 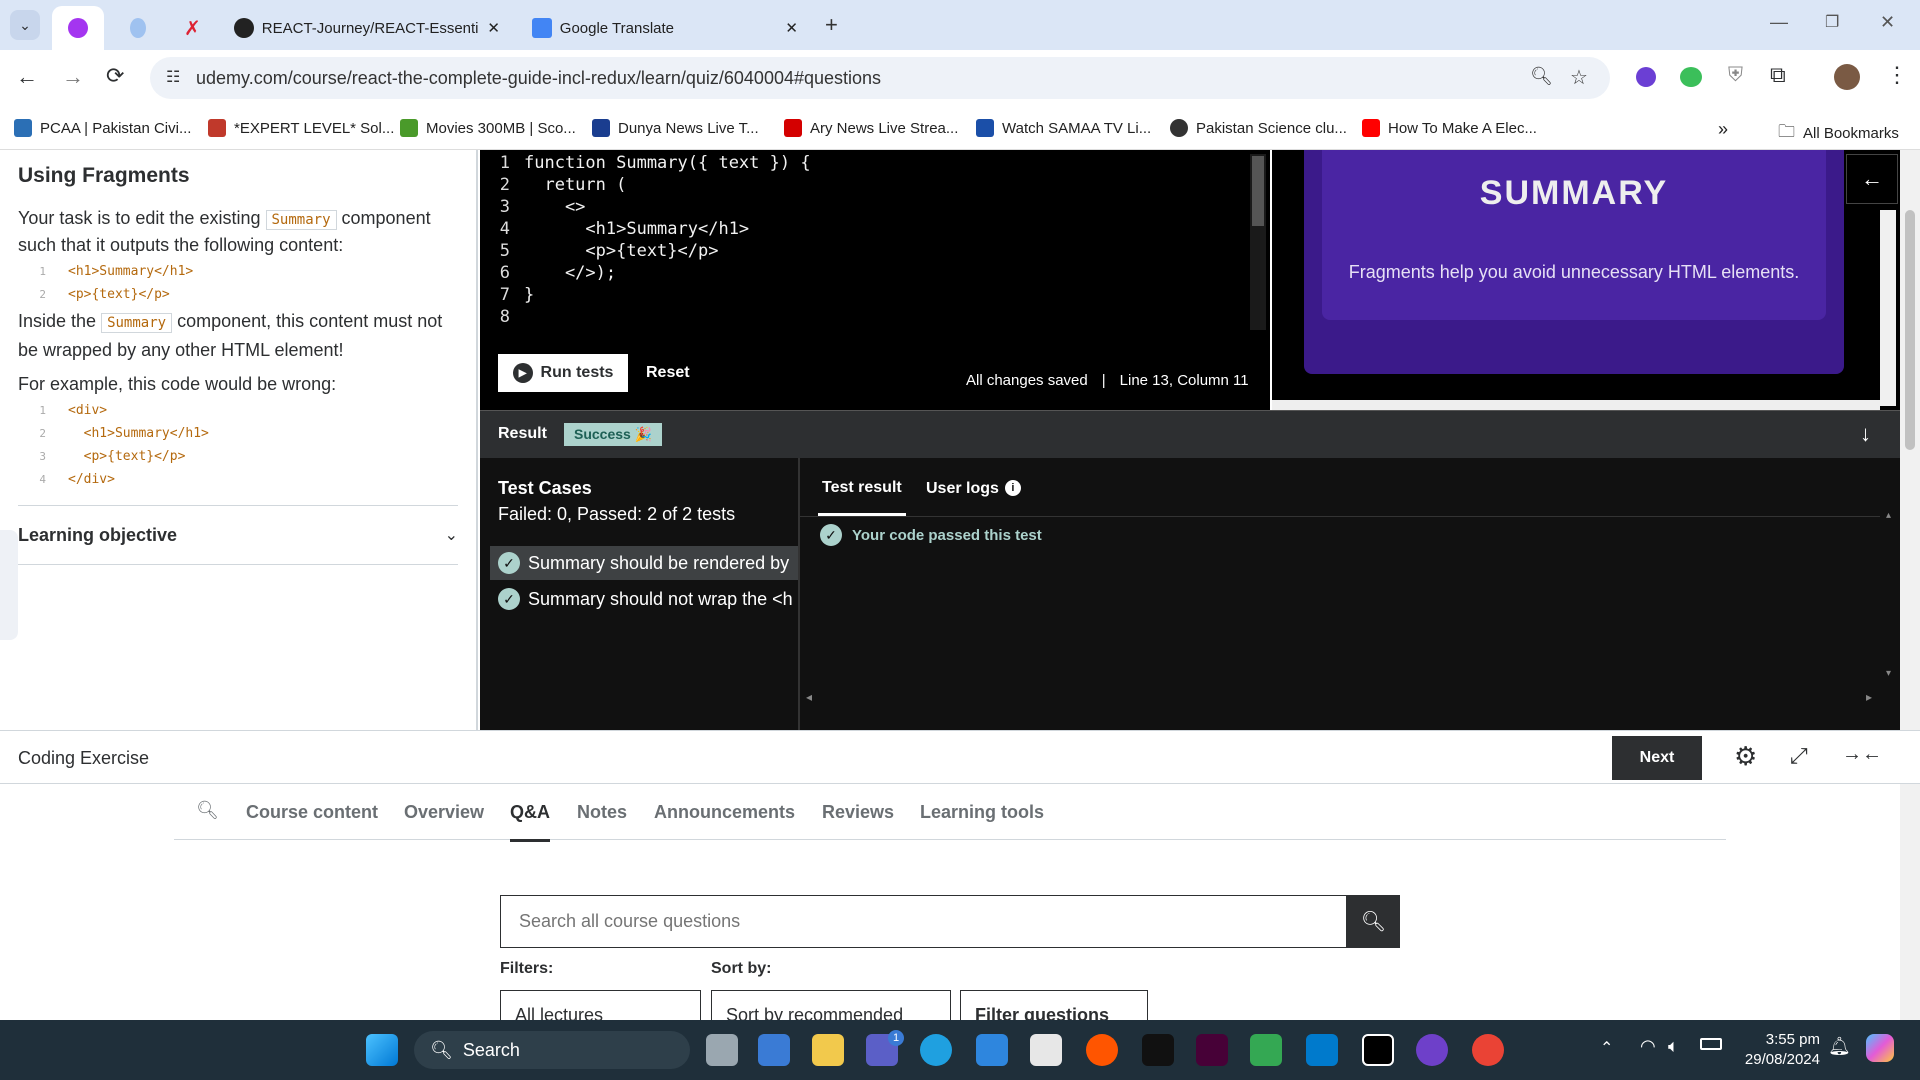 What do you see at coordinates (973, 493) in the screenshot?
I see `tab-user-logs: User logs i` at bounding box center [973, 493].